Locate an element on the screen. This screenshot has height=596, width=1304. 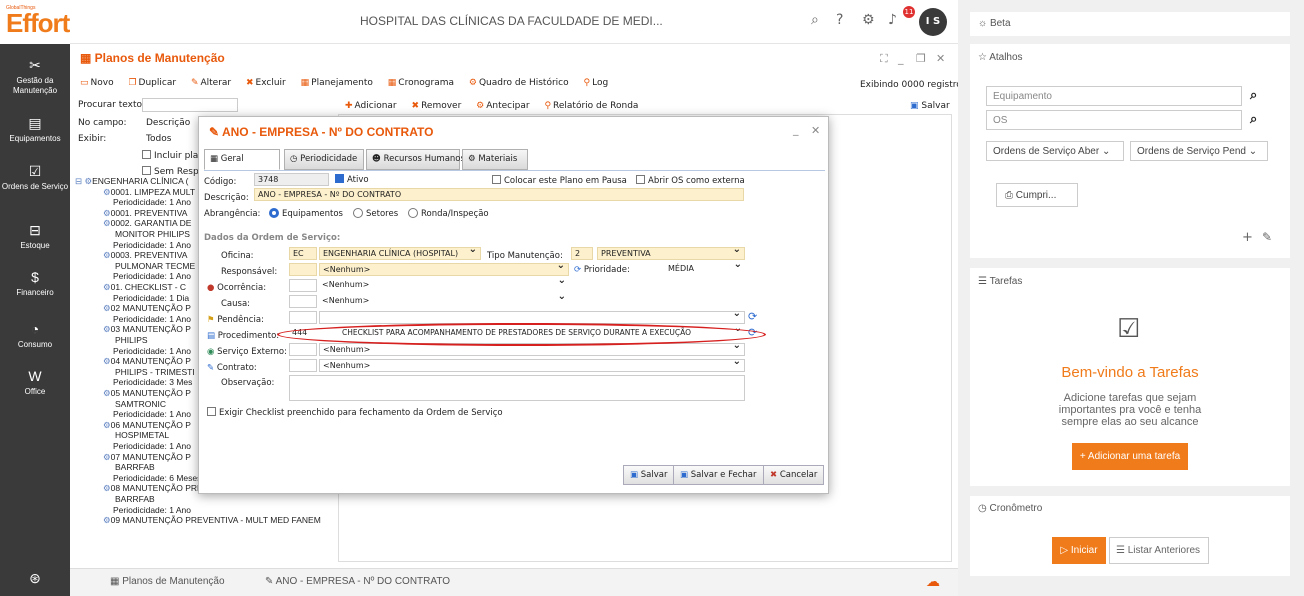
beta-header: ☼ Beta is located at coordinates (994, 23).